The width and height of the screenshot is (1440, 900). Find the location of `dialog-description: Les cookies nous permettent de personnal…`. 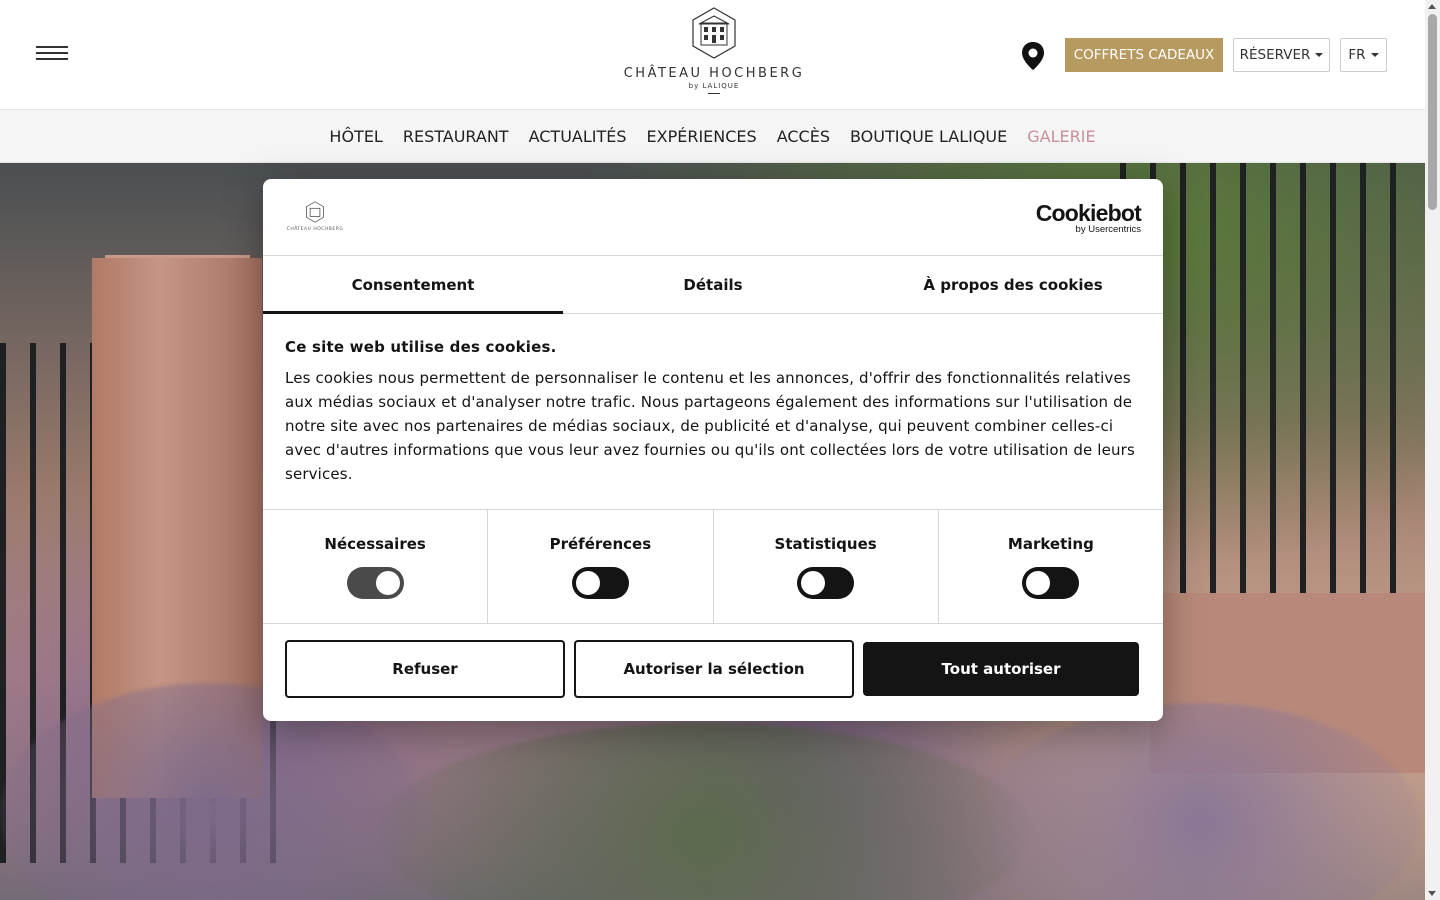

dialog-description: Les cookies nous permettent de personnal… is located at coordinates (710, 426).